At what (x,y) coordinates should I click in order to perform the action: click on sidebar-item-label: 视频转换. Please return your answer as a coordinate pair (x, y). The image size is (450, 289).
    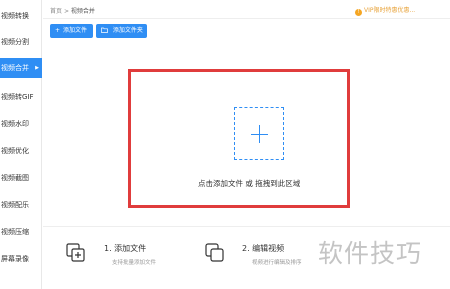
    Looking at the image, I should click on (15, 16).